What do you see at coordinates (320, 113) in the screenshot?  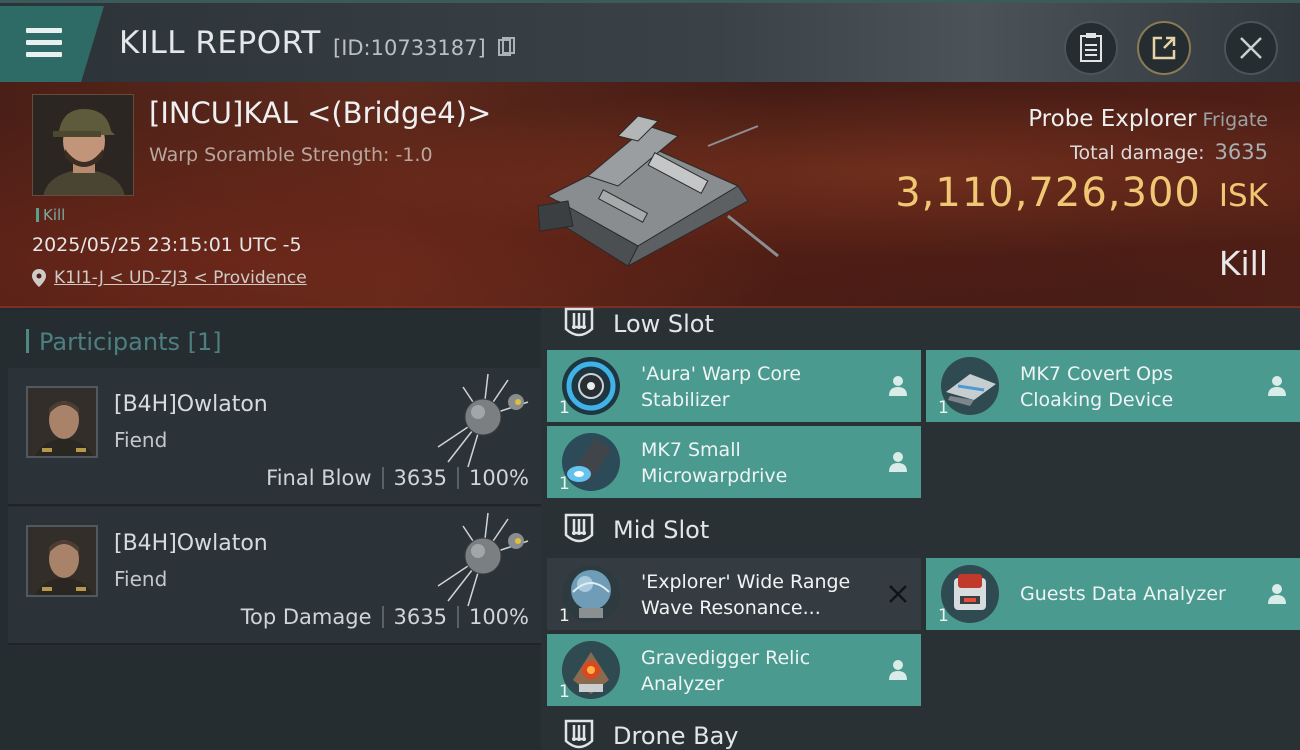 I see `victim-name: [INCU]KAL <(Bridge4)>` at bounding box center [320, 113].